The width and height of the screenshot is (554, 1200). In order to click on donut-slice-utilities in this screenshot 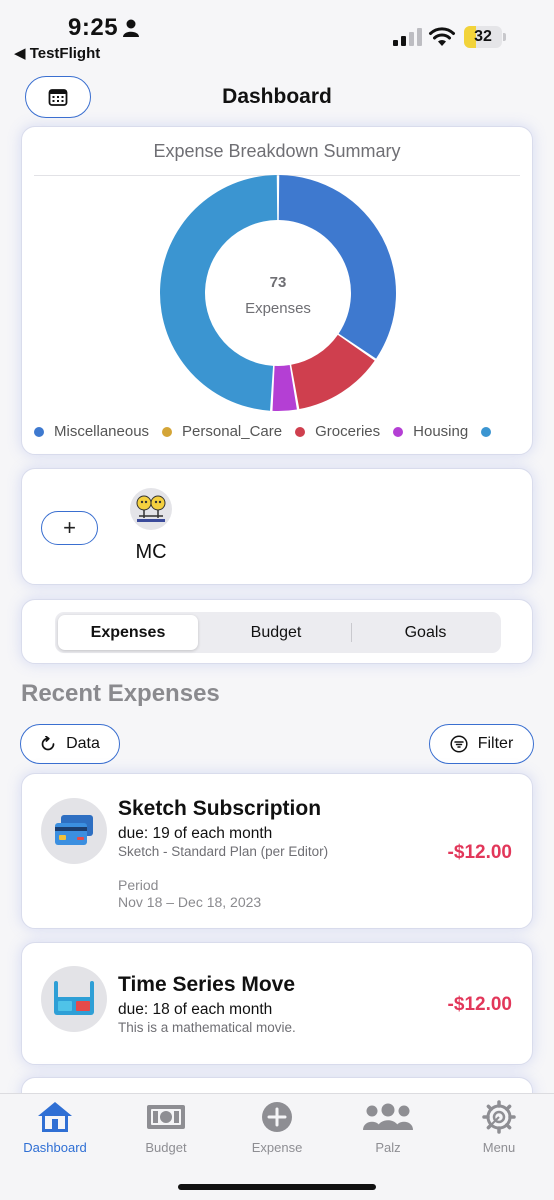, I will do `click(219, 293)`.